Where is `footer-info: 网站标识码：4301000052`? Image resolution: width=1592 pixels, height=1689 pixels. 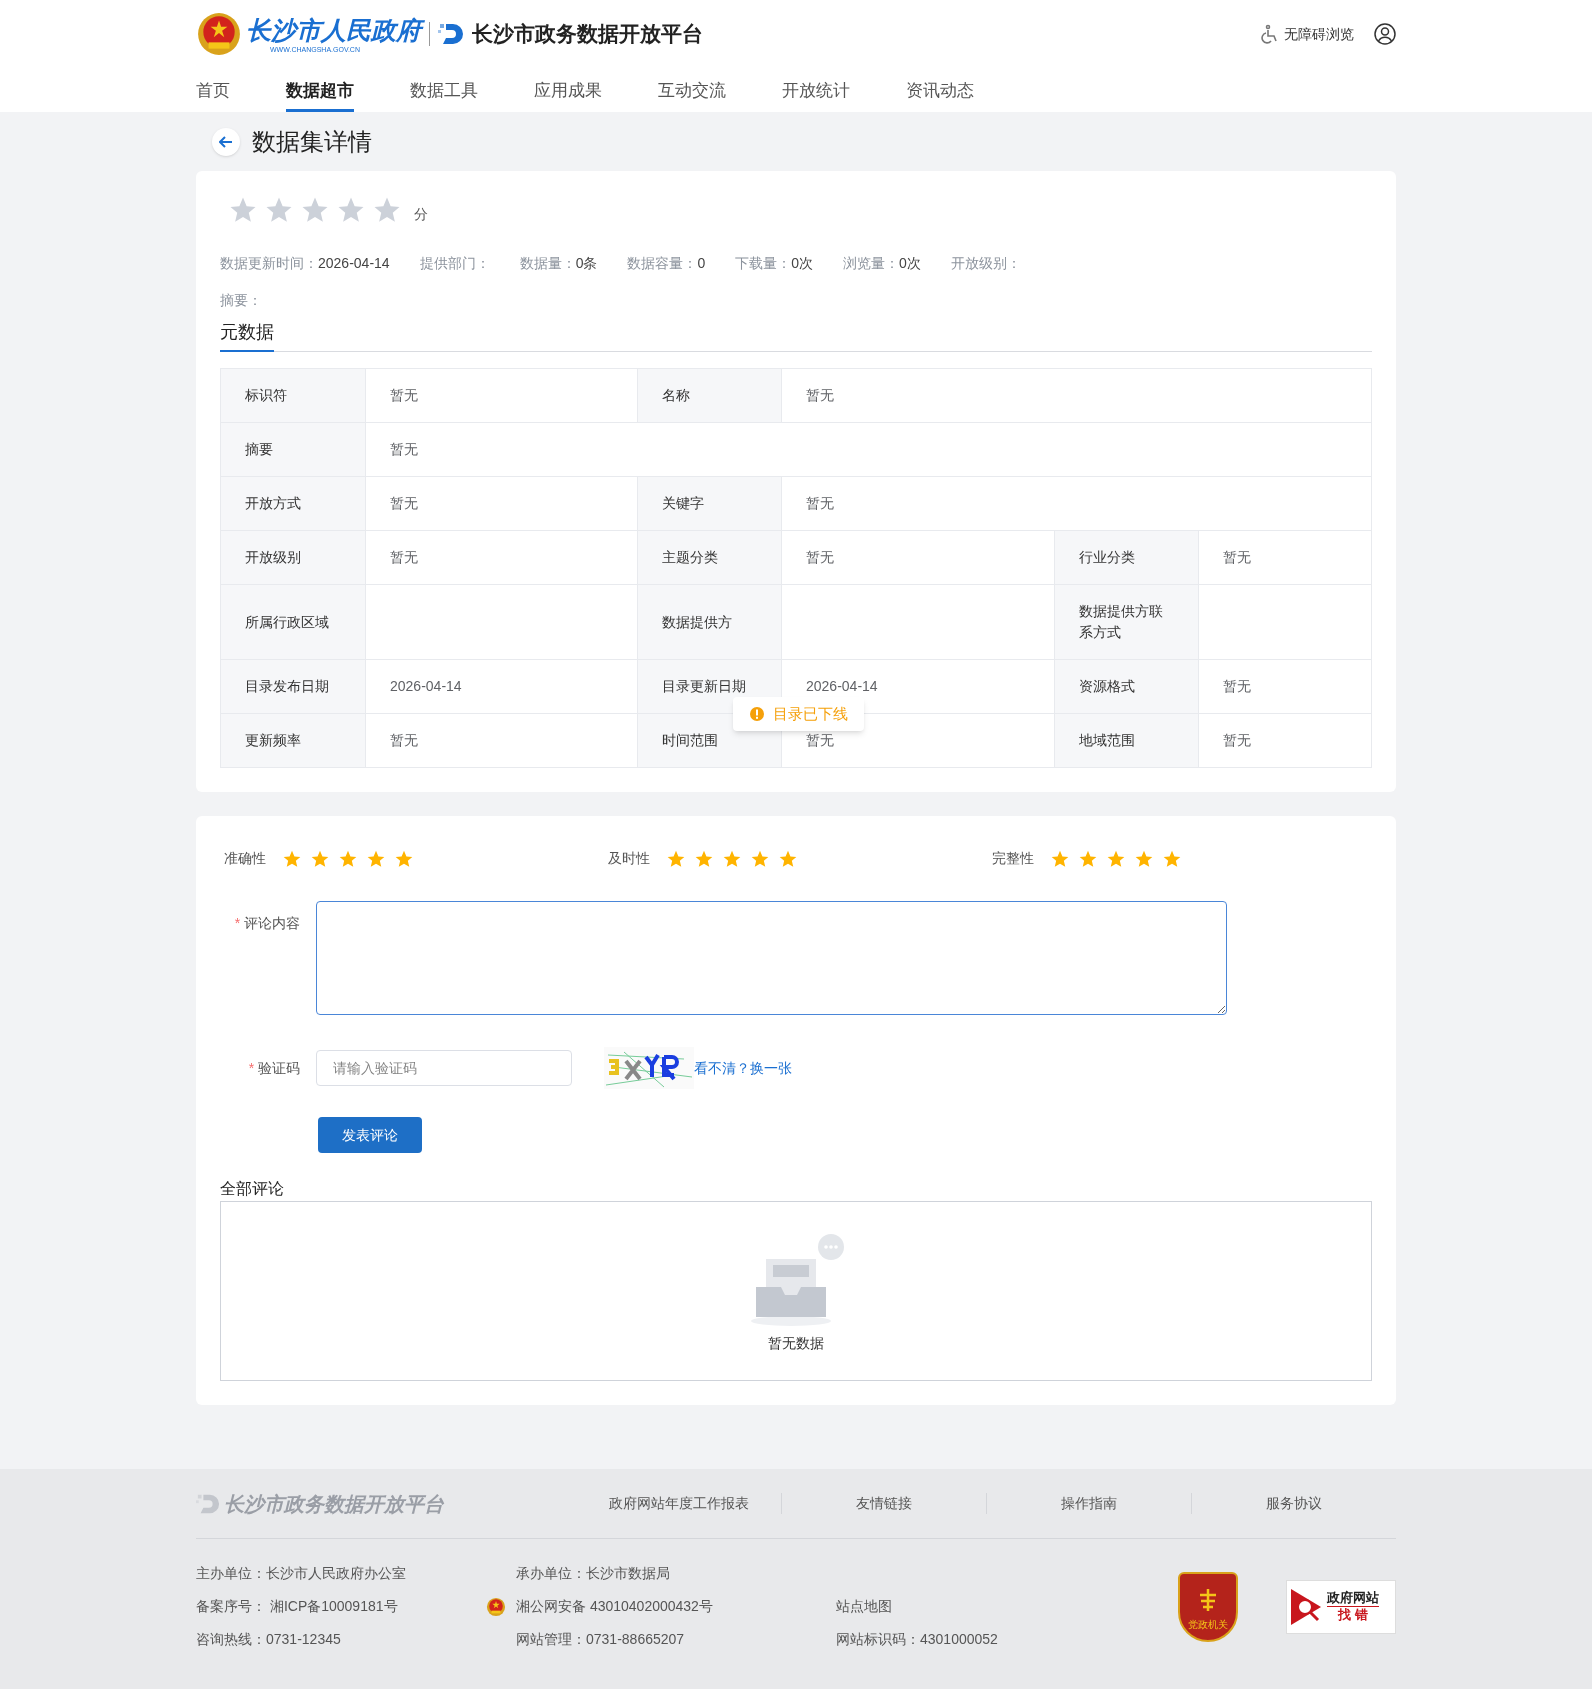
footer-info: 网站标识码：4301000052 is located at coordinates (917, 1639).